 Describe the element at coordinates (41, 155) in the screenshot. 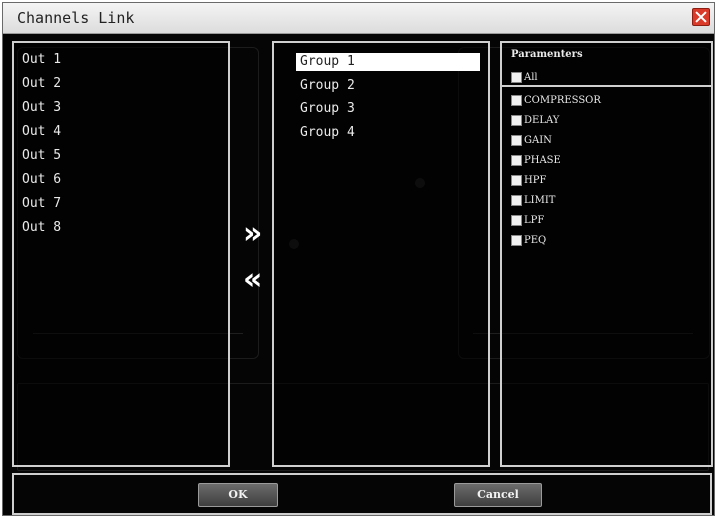

I see `list-item-out-5: Out 5` at that location.